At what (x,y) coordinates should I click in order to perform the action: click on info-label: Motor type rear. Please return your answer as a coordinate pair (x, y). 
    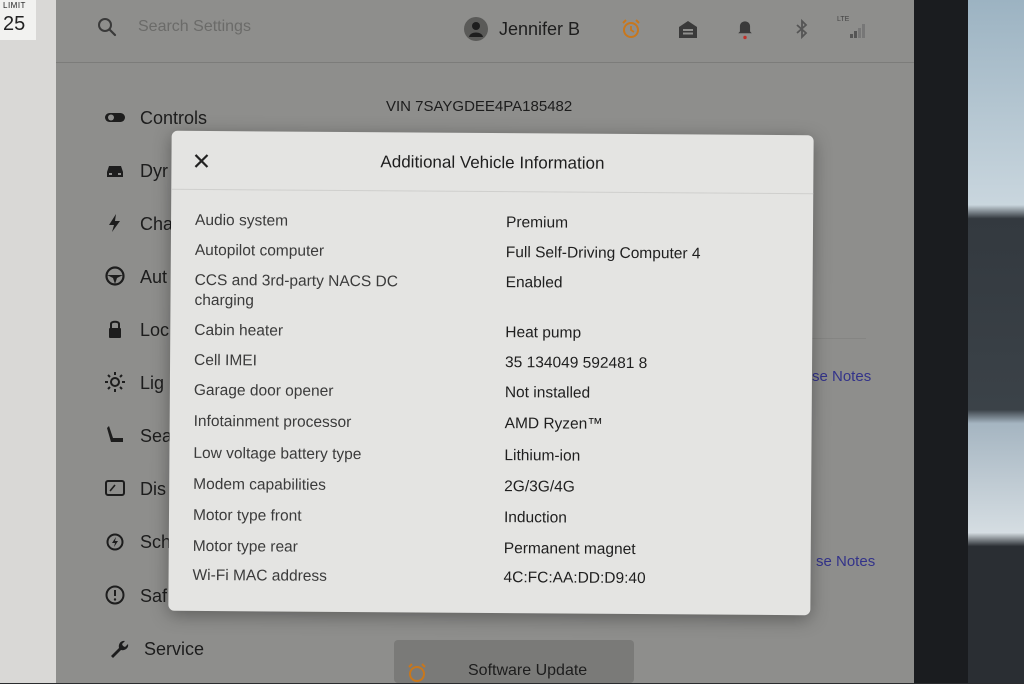
    Looking at the image, I should click on (245, 546).